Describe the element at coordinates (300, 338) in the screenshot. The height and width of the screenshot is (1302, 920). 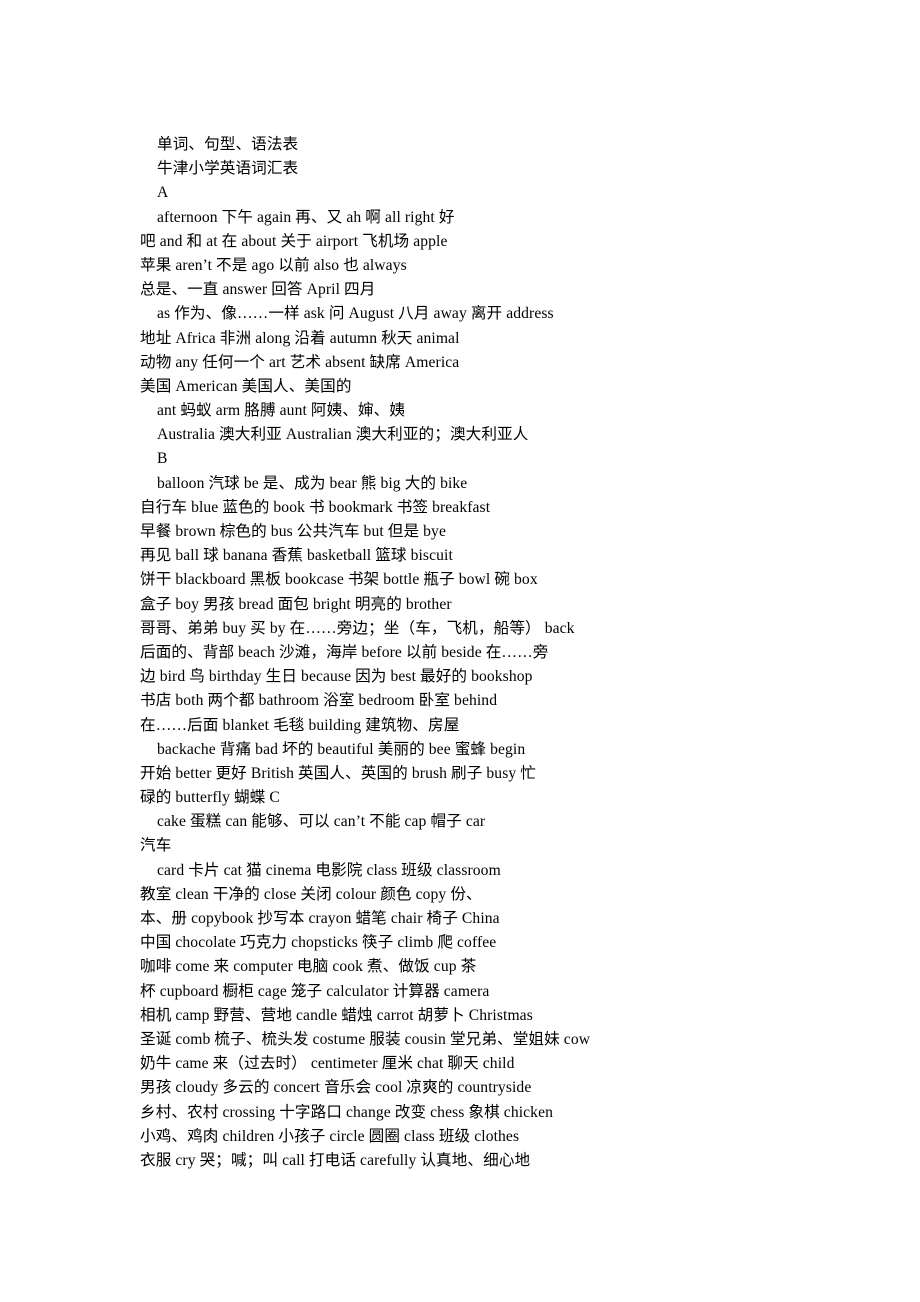
I see `text-line: 地址 Africa 非洲 along 沿着 autumn 秋天 animal` at that location.